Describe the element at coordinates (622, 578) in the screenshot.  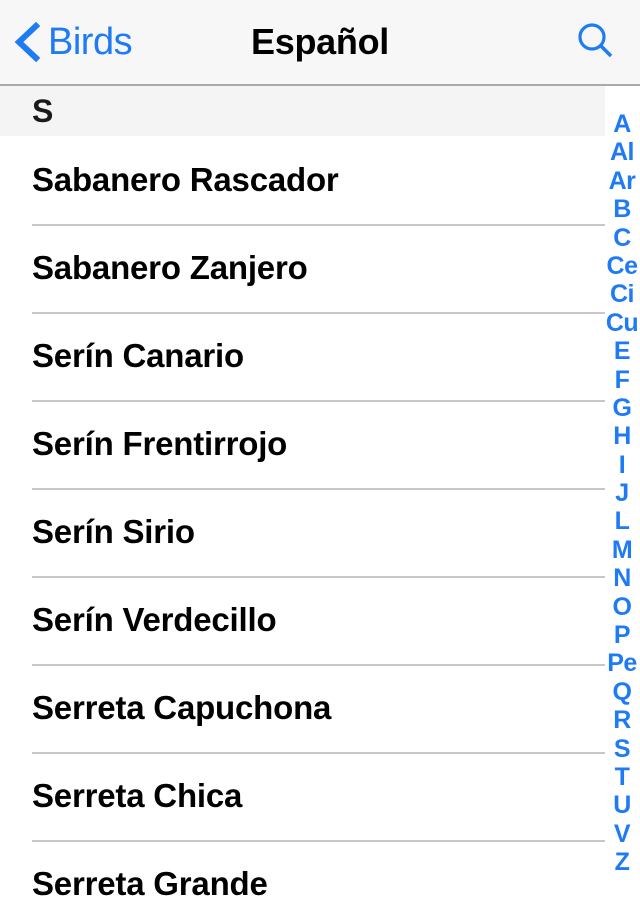
I see `index-entry: N` at that location.